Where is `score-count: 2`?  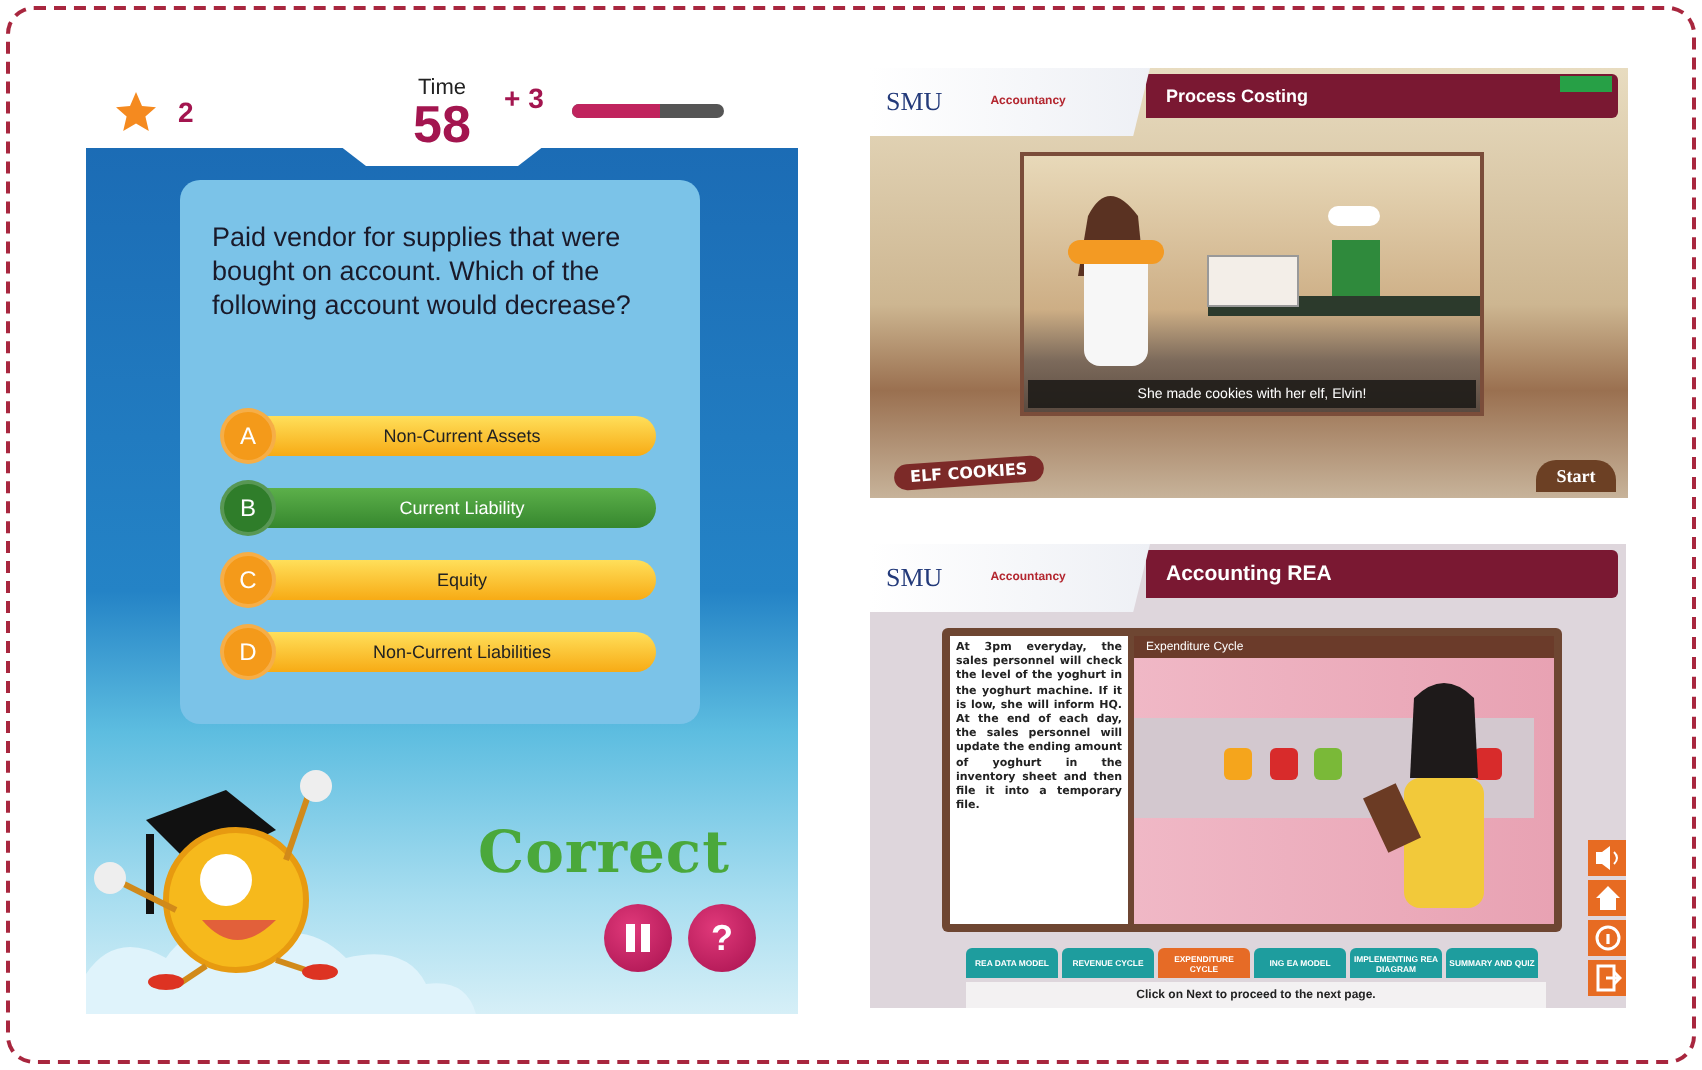 score-count: 2 is located at coordinates (186, 111).